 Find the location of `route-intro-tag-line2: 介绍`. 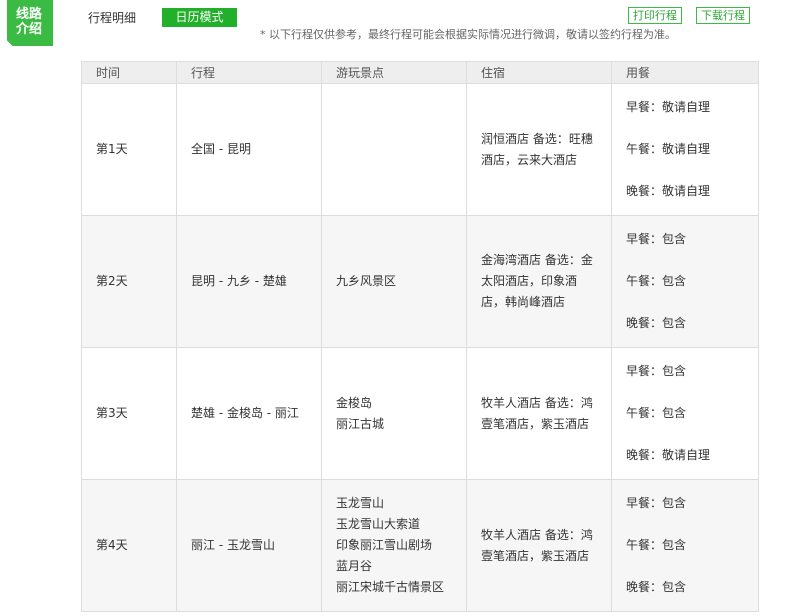

route-intro-tag-line2: 介绍 is located at coordinates (29, 29).